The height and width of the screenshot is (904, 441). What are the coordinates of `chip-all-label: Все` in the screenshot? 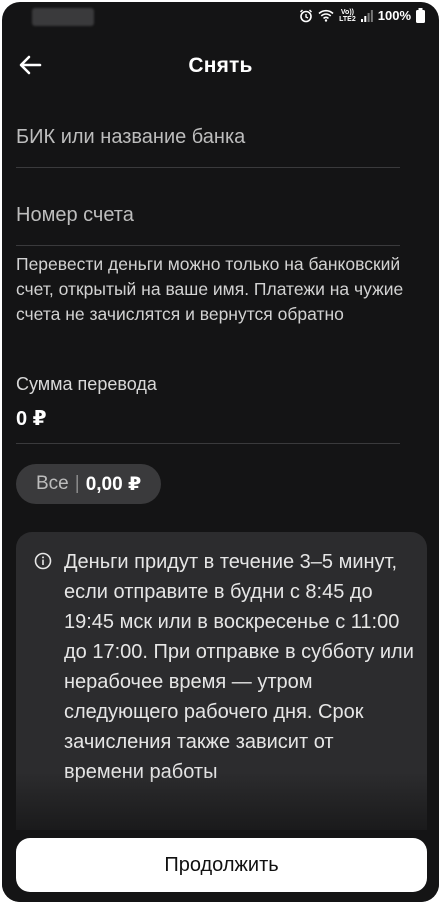 It's located at (52, 483).